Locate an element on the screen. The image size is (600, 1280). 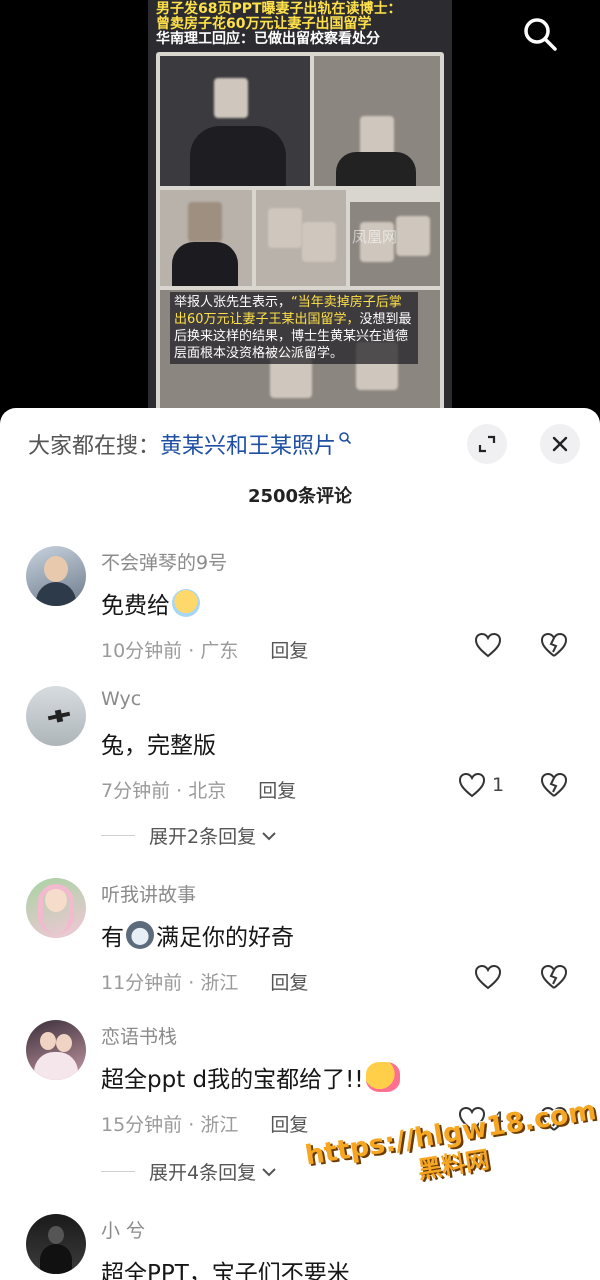
comment-meta: 7分钟前 · 北京 回复 is located at coordinates (198, 789).